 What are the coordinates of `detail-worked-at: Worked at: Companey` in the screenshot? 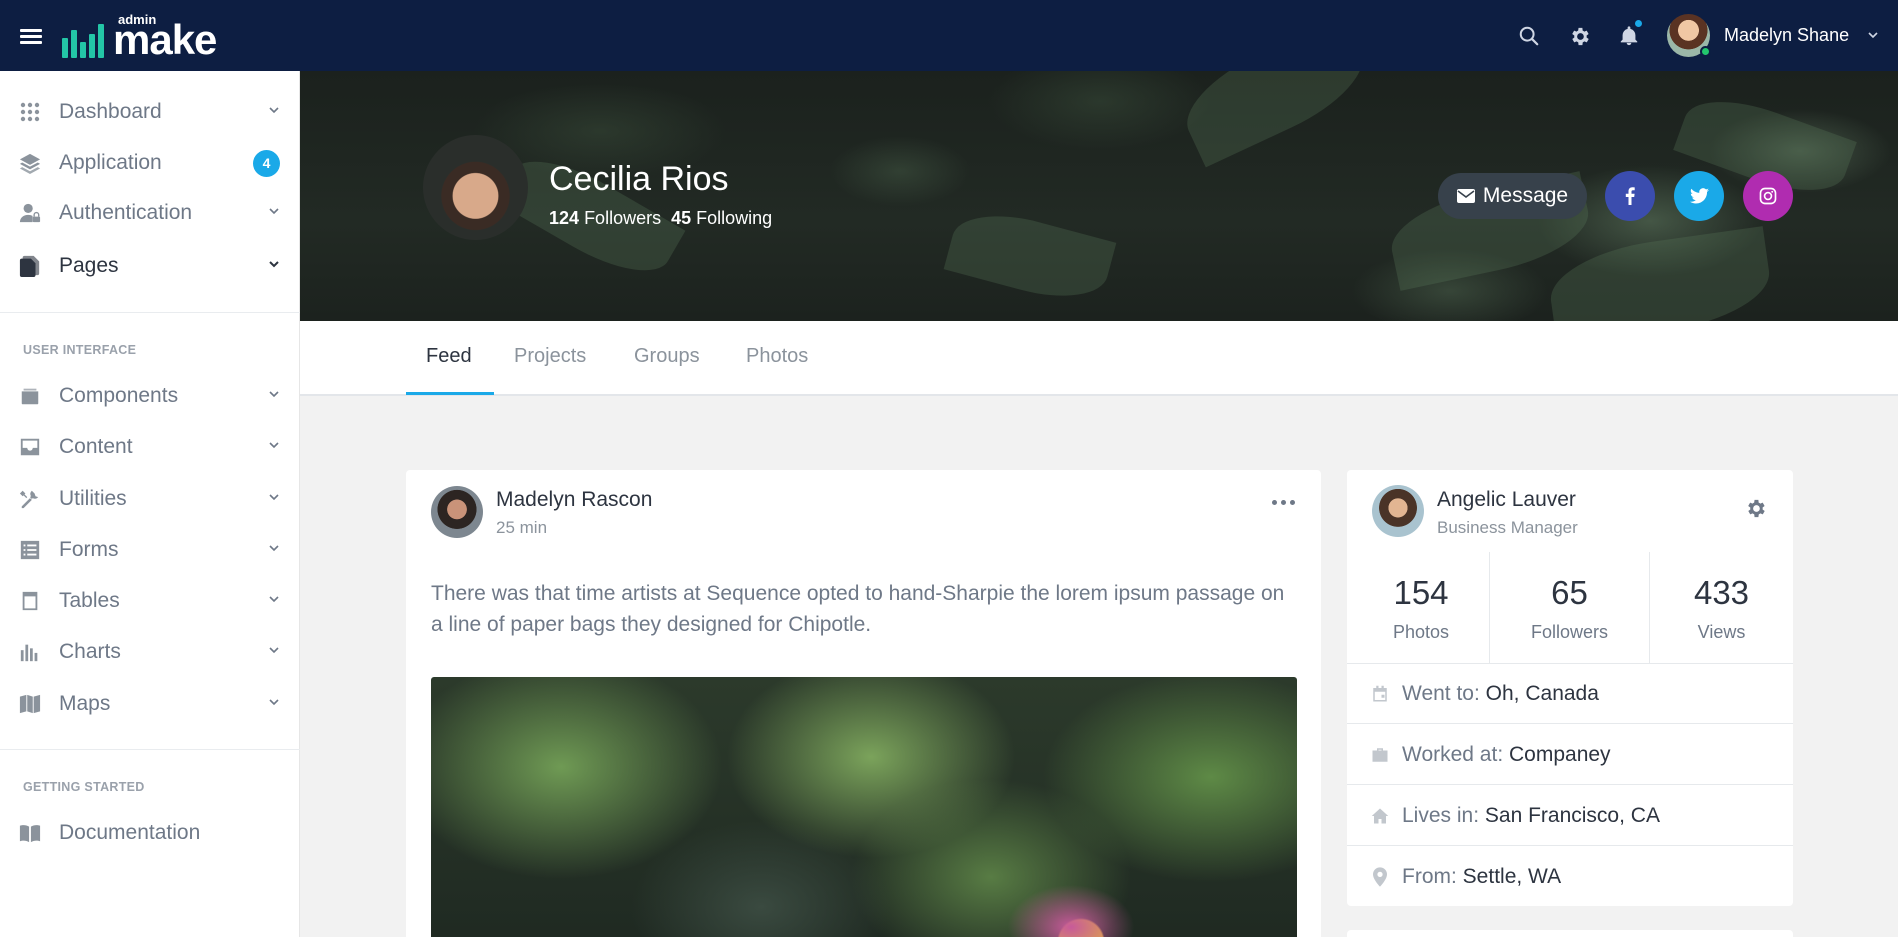 It's located at (1570, 755).